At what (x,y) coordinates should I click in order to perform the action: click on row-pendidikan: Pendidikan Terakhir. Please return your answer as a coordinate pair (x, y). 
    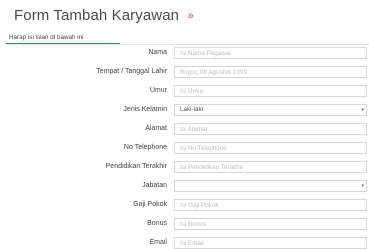
    Looking at the image, I should click on (184, 167).